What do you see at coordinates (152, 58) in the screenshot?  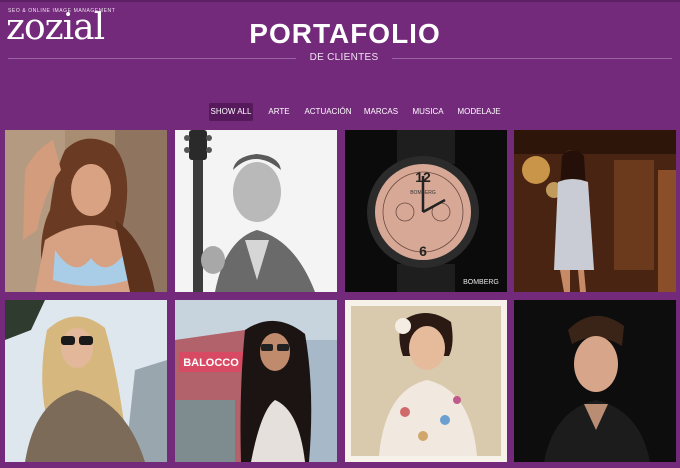 I see `subtitle-divider-left` at bounding box center [152, 58].